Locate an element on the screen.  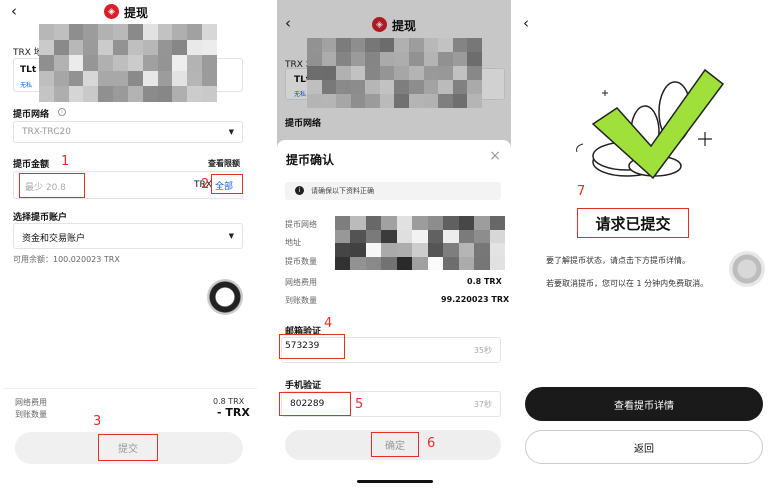
annotation-box-all: 全部 is located at coordinates (227, 184).